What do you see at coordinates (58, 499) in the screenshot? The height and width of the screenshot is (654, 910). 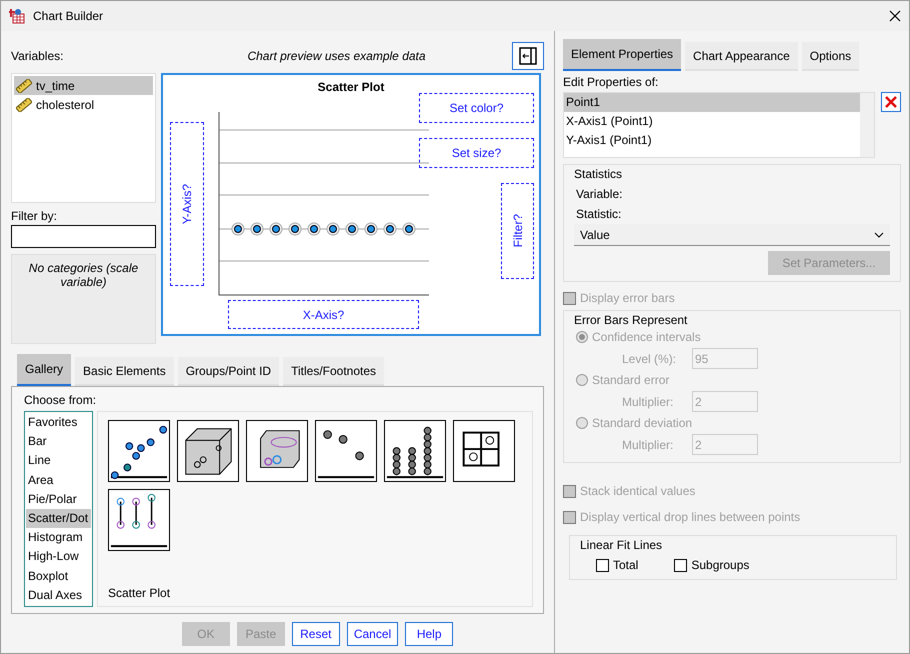 I see `chart-type-item: Pie/Polar` at bounding box center [58, 499].